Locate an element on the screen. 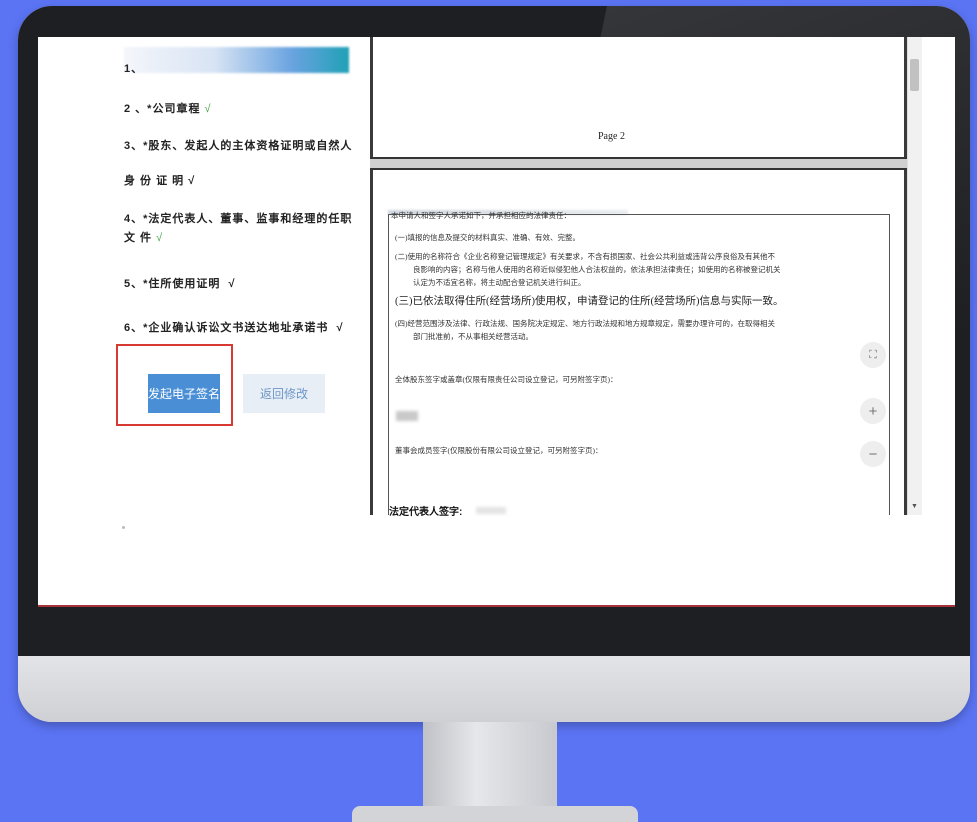 This screenshot has width=977, height=822. page-separator is located at coordinates (638, 163).